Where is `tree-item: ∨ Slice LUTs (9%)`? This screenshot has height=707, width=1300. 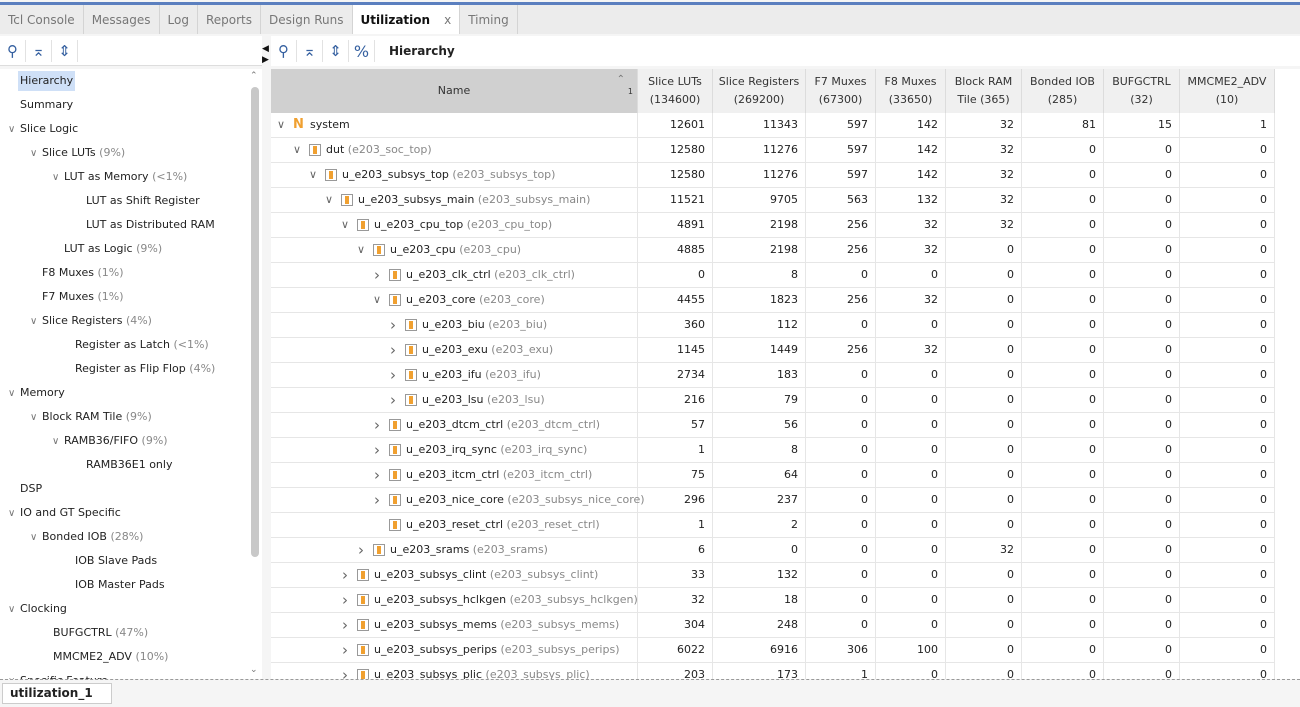 tree-item: ∨ Slice LUTs (9%) is located at coordinates (77, 153).